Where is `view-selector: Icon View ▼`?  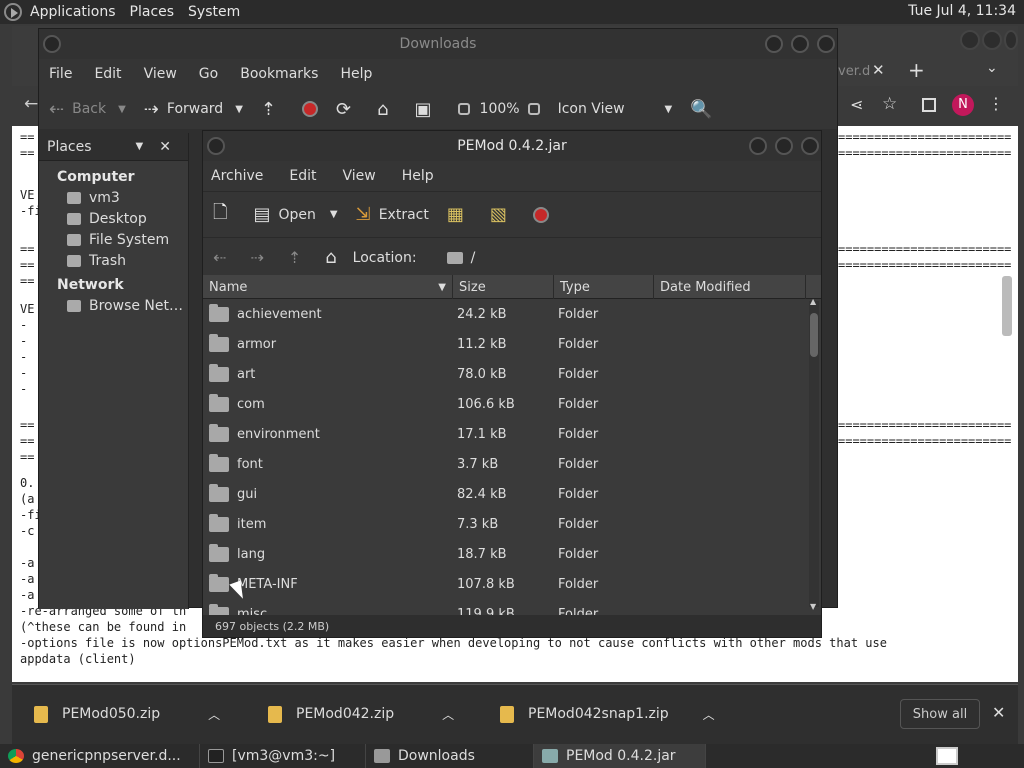 view-selector: Icon View ▼ is located at coordinates (615, 109).